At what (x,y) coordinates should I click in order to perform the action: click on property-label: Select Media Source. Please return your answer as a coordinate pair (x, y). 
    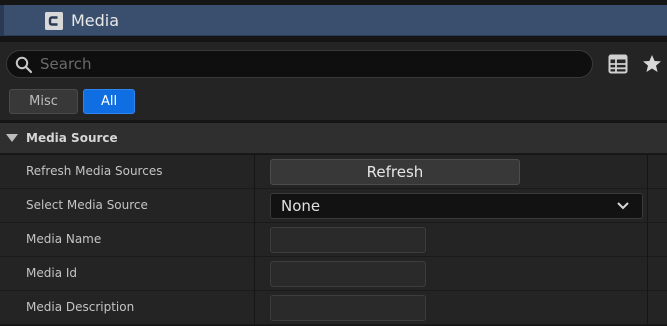
    Looking at the image, I should click on (87, 205).